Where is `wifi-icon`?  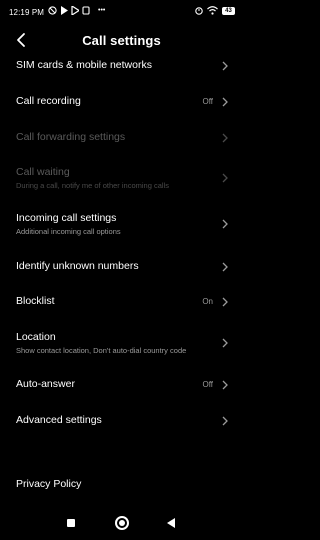 wifi-icon is located at coordinates (212, 10).